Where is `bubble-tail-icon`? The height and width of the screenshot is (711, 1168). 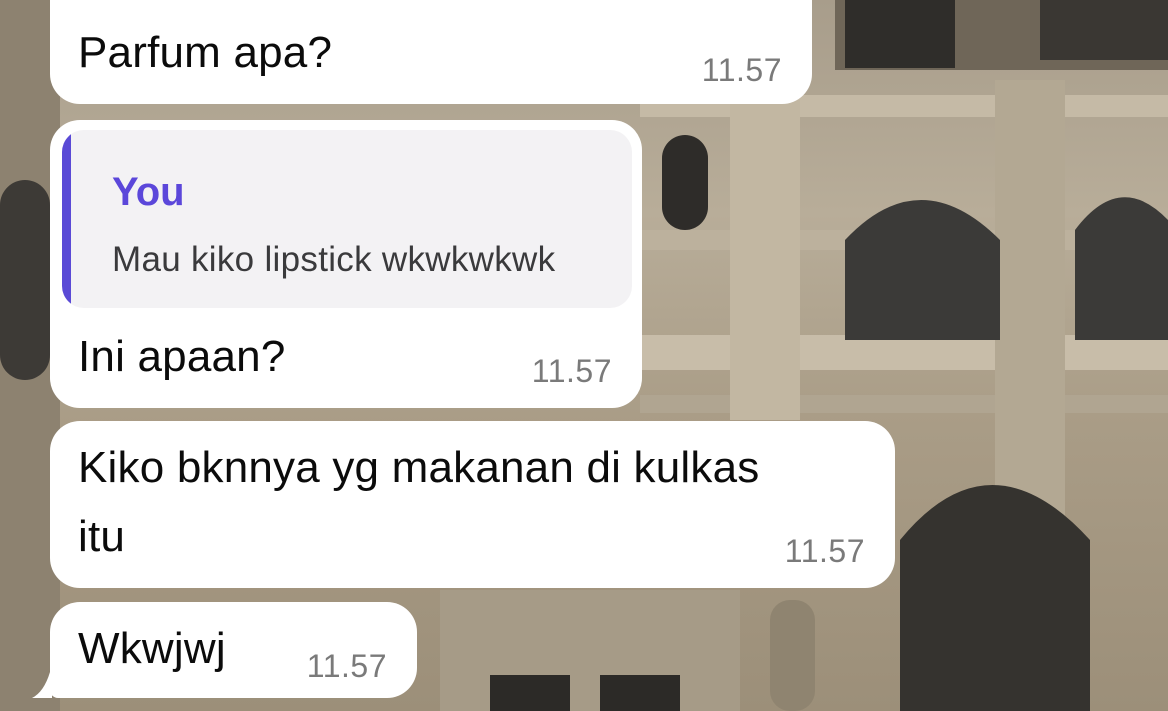
bubble-tail-icon is located at coordinates (42, 685).